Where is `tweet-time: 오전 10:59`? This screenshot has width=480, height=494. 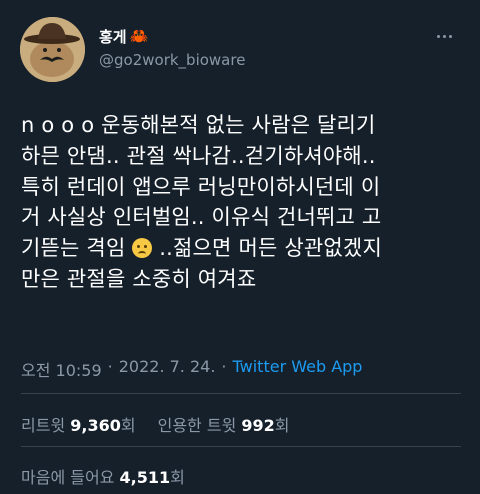 tweet-time: 오전 10:59 is located at coordinates (61, 369).